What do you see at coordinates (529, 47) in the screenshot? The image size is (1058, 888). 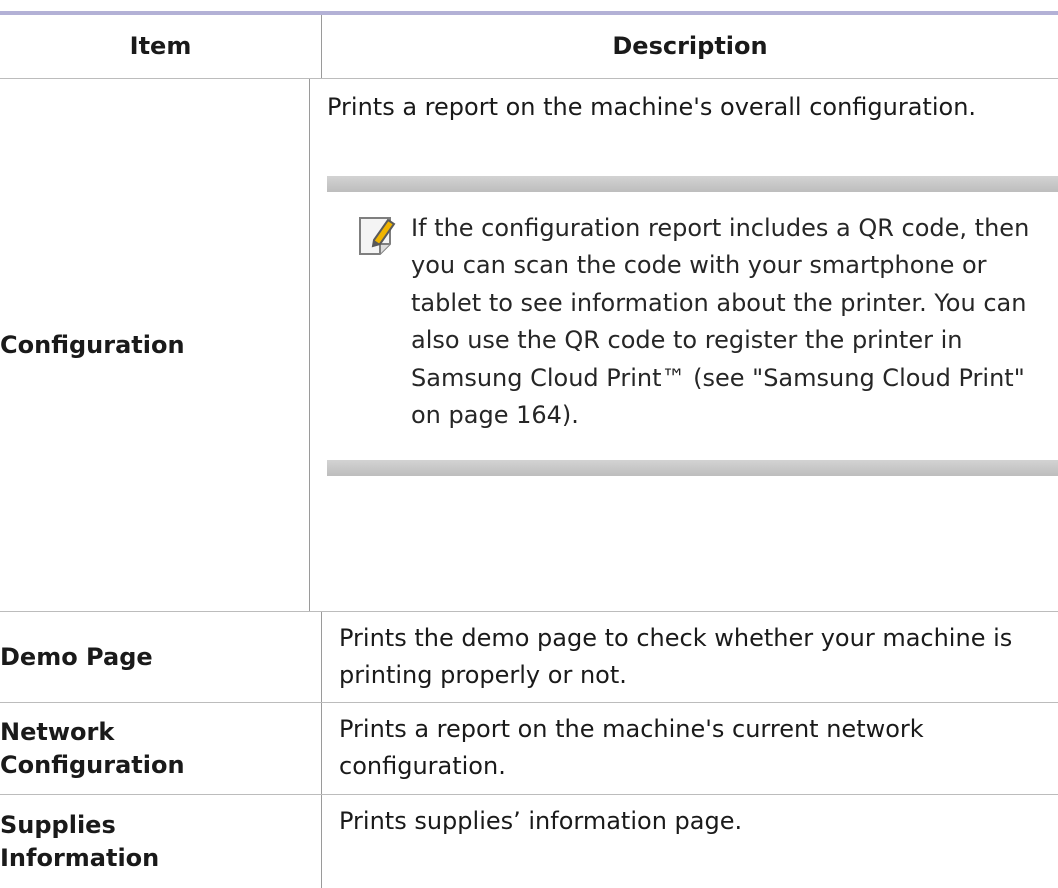 I see `table-header-row: Item Description` at bounding box center [529, 47].